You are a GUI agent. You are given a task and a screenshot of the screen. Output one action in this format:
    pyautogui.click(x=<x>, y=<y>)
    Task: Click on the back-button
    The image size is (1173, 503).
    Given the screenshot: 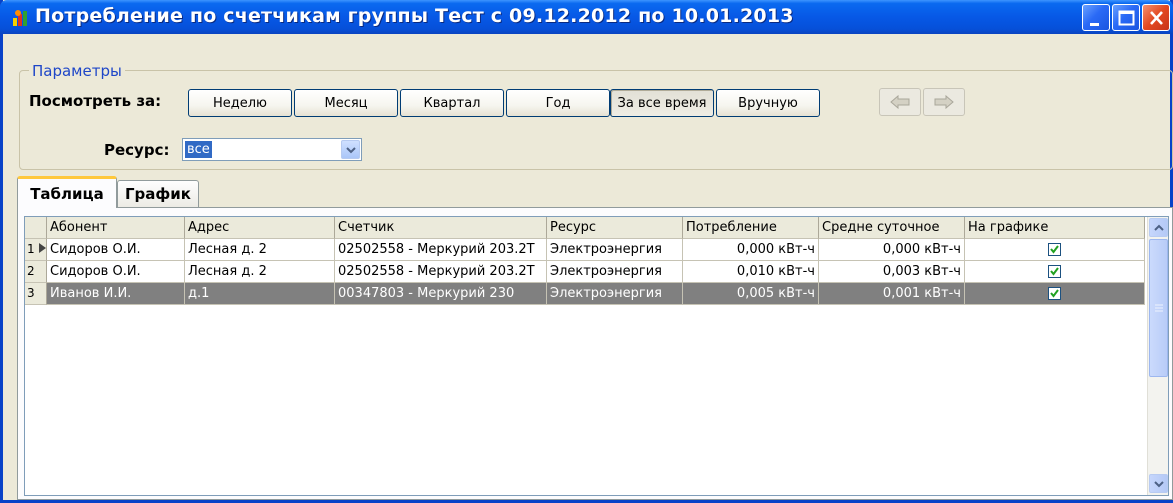 What is the action you would take?
    pyautogui.click(x=900, y=102)
    